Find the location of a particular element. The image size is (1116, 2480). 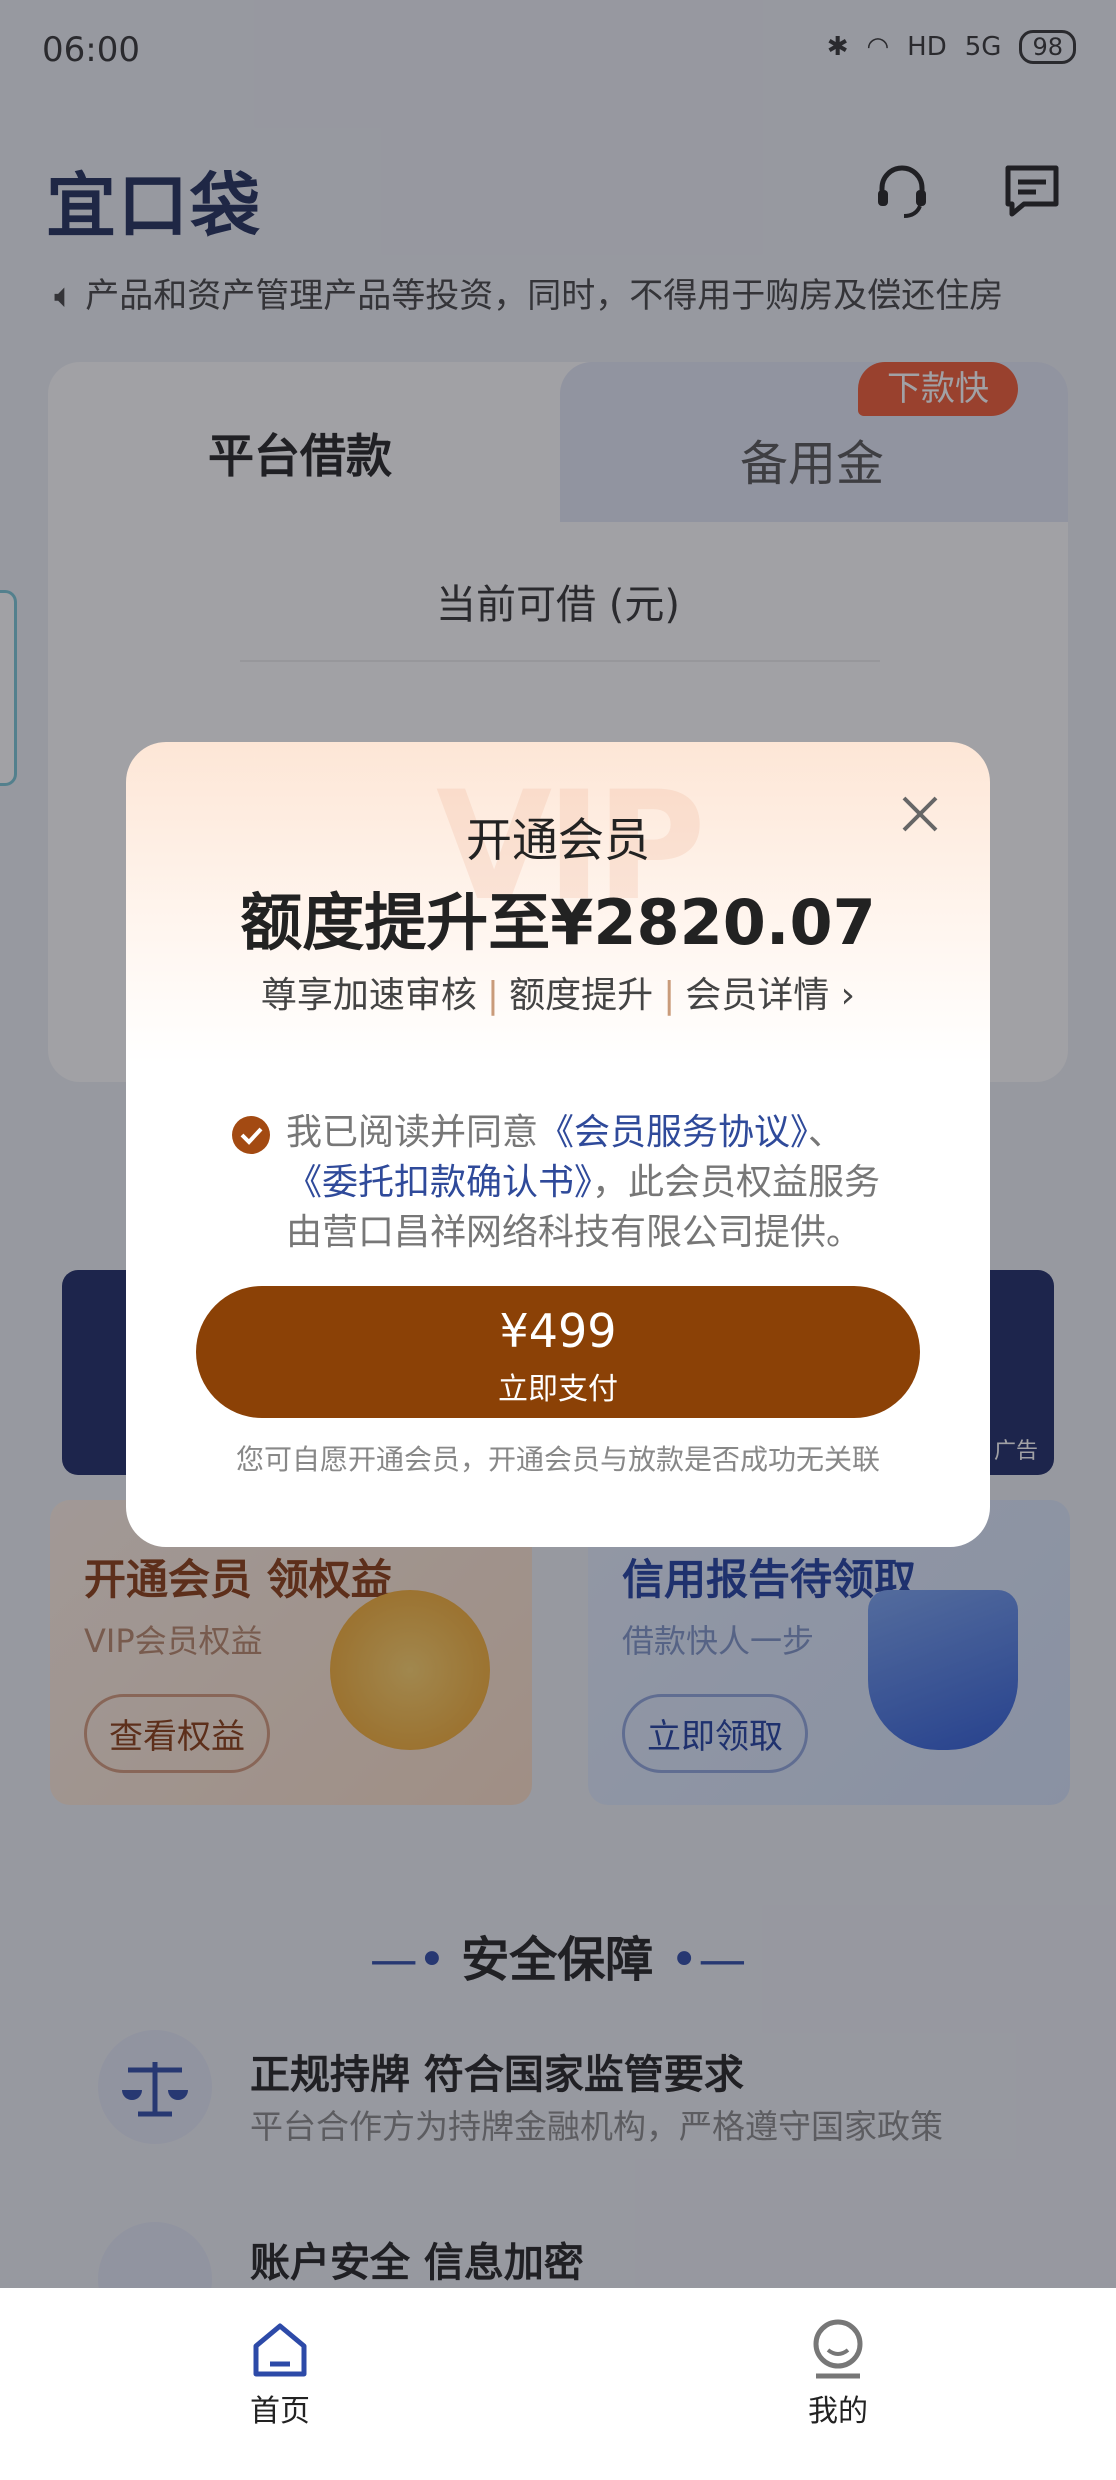

dialog-subtitle: 开通会员 is located at coordinates (558, 840).